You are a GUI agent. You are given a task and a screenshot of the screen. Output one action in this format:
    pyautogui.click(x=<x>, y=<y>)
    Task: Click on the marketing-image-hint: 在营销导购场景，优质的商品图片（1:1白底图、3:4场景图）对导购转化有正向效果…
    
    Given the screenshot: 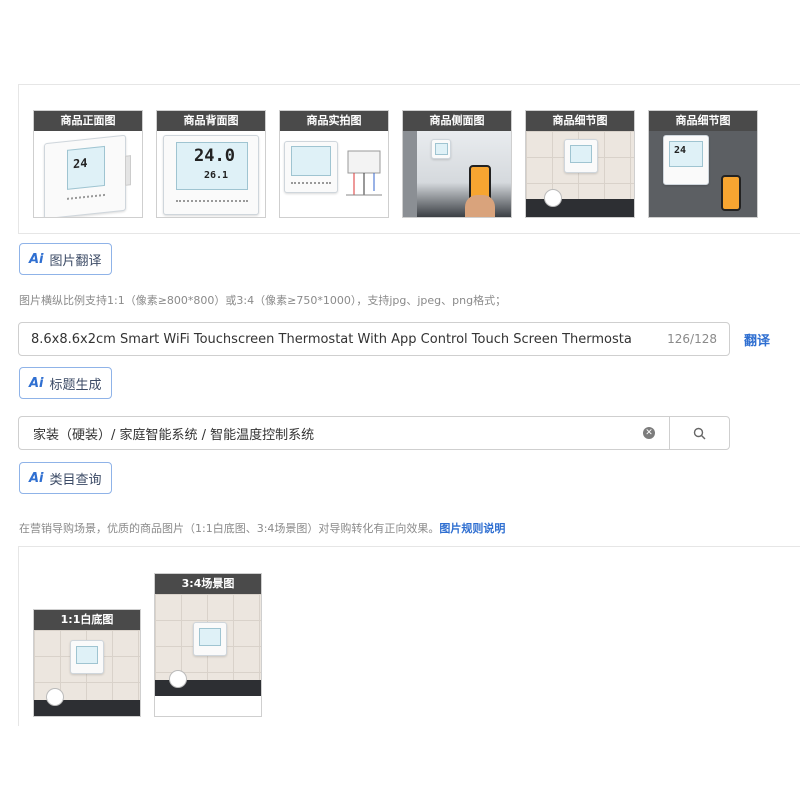 What is the action you would take?
    pyautogui.click(x=262, y=528)
    